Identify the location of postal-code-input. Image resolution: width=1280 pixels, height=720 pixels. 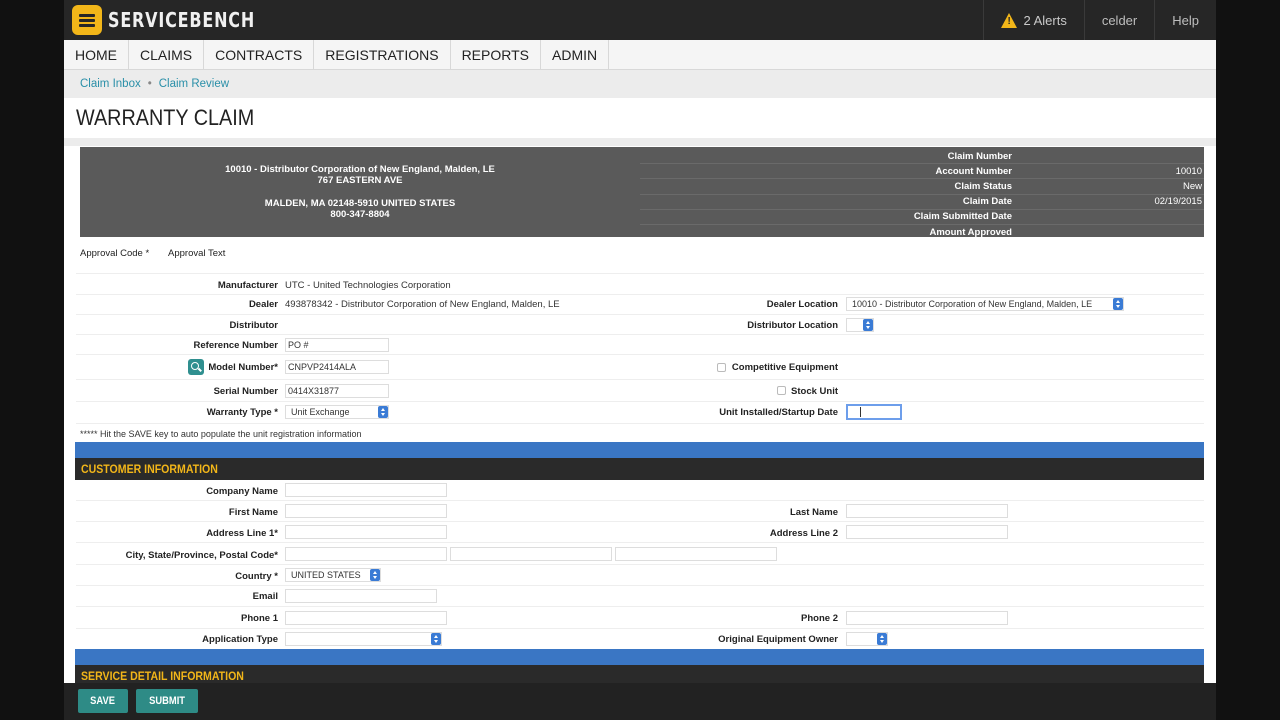
(696, 554).